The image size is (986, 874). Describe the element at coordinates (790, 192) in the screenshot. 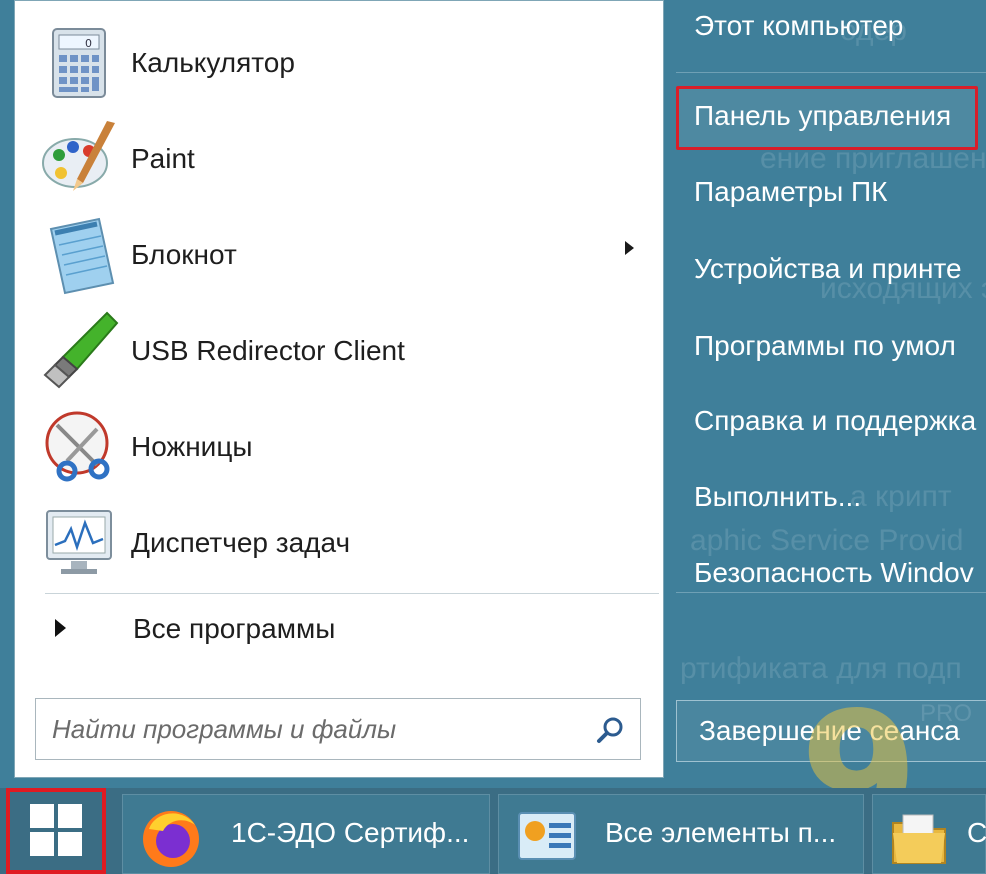

I see `right-item-pc-settings: Параметры ПК` at that location.